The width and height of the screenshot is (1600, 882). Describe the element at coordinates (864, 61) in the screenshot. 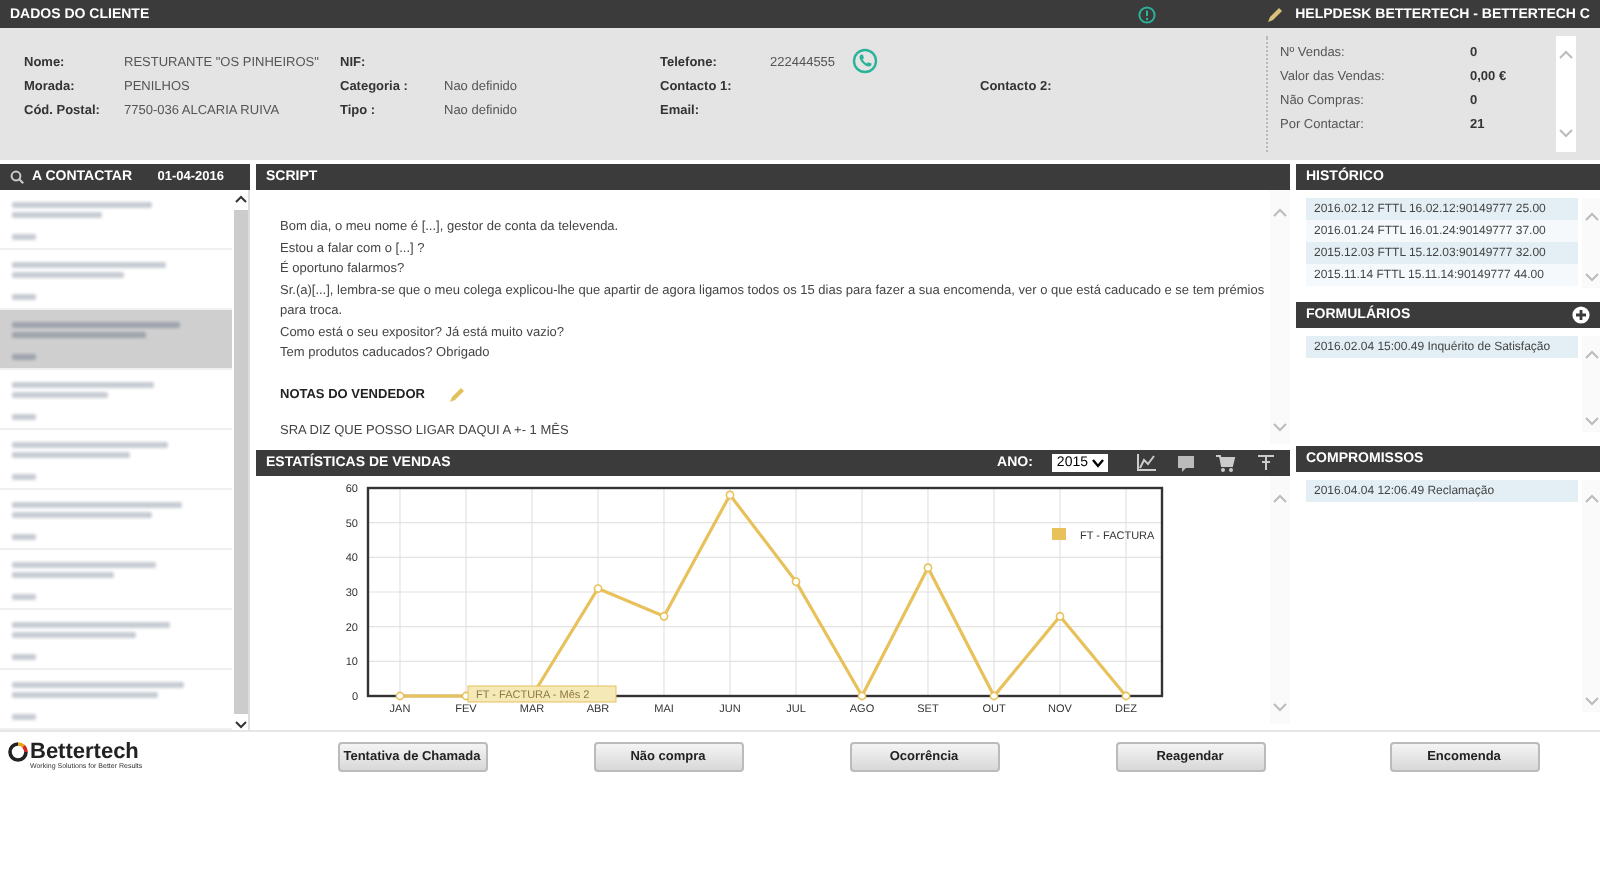

I see `phone-icon` at that location.